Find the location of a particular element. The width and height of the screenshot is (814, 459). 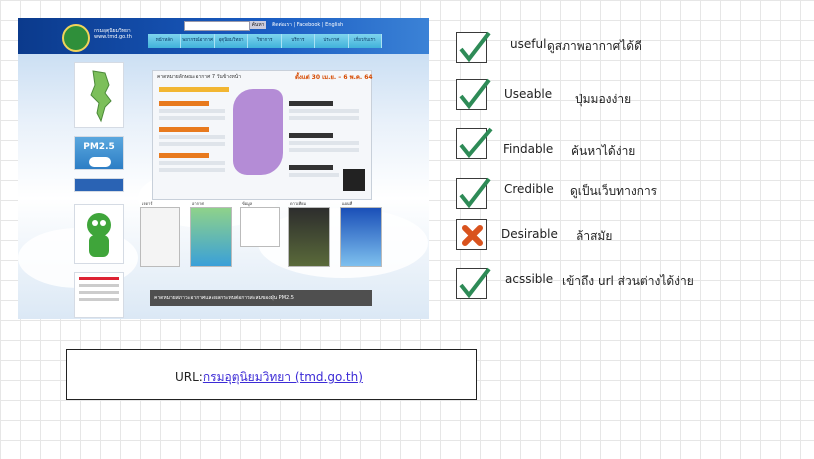

cross-icon is located at coordinates (472, 235).